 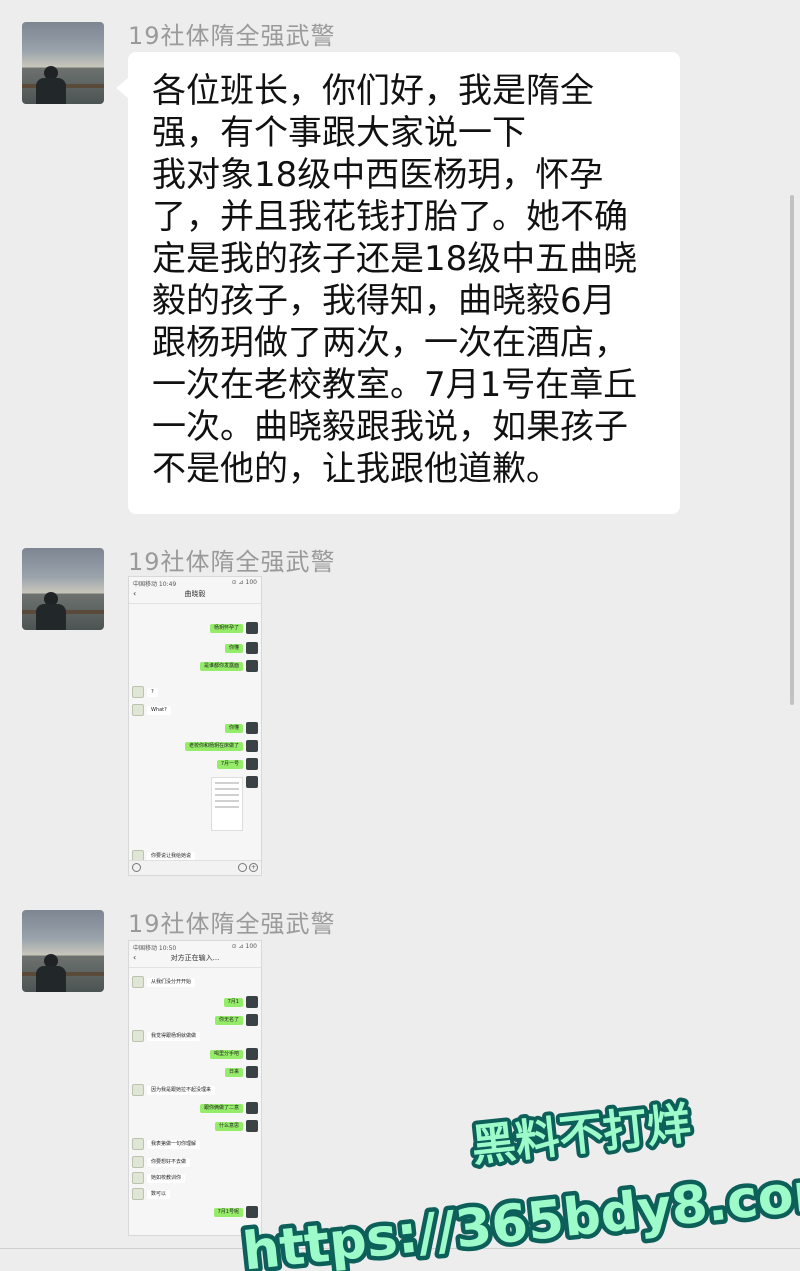 I want to click on mini-bubble: 因为我是跟她拉不起没理来, so click(x=181, y=1090).